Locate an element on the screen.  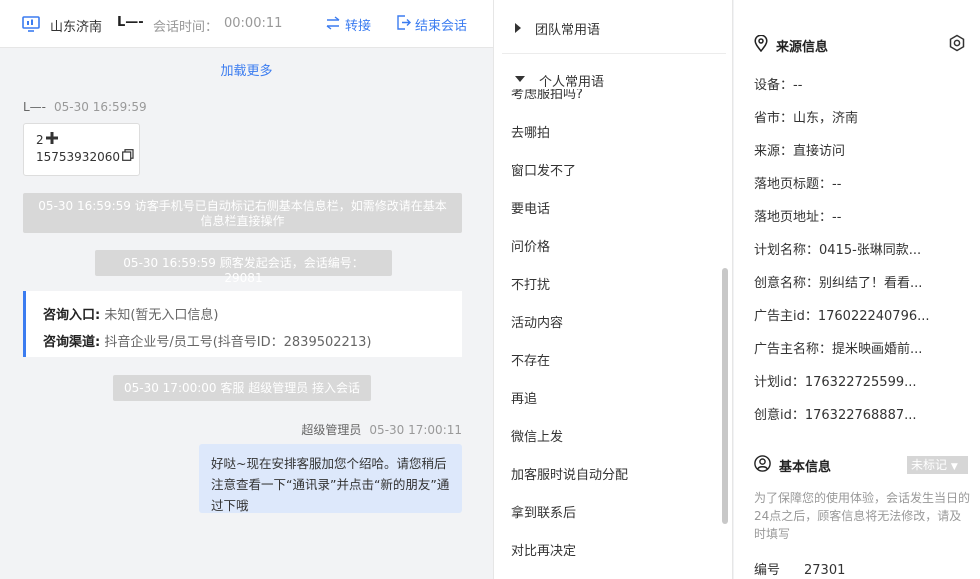
visitor-message-meta: L—- 05-30 16:59:59 is located at coordinates (85, 107).